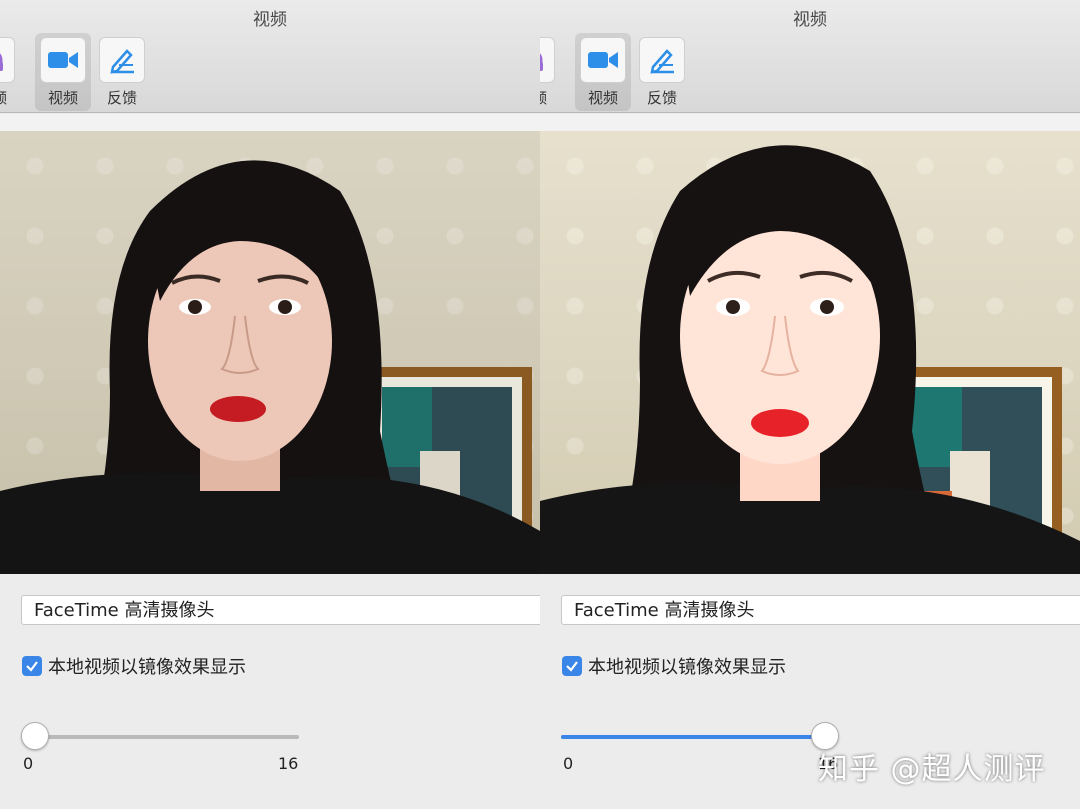 This screenshot has width=1080, height=809. Describe the element at coordinates (167, 737) in the screenshot. I see `slider-track` at that location.